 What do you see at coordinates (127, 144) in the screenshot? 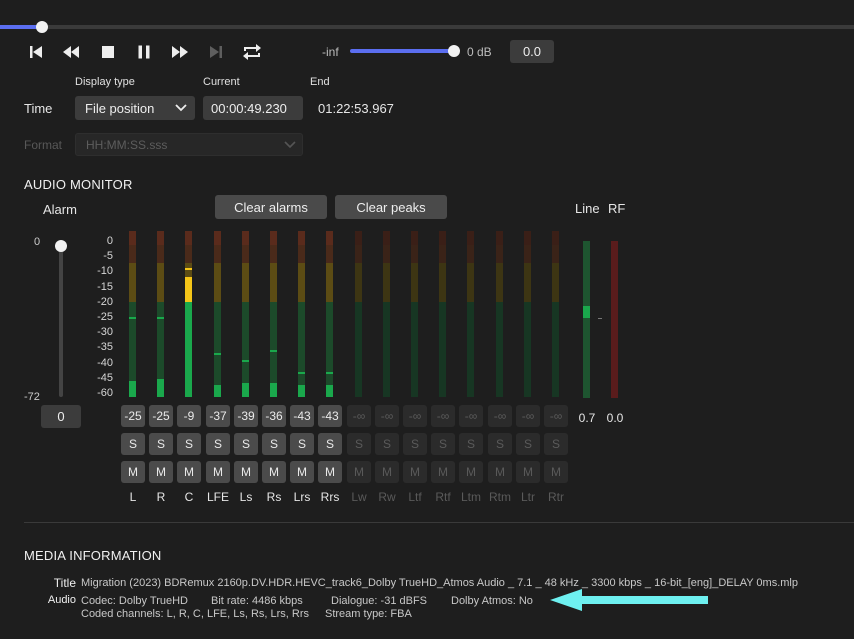
I see `format-value: HH:MM:SS.sss` at bounding box center [127, 144].